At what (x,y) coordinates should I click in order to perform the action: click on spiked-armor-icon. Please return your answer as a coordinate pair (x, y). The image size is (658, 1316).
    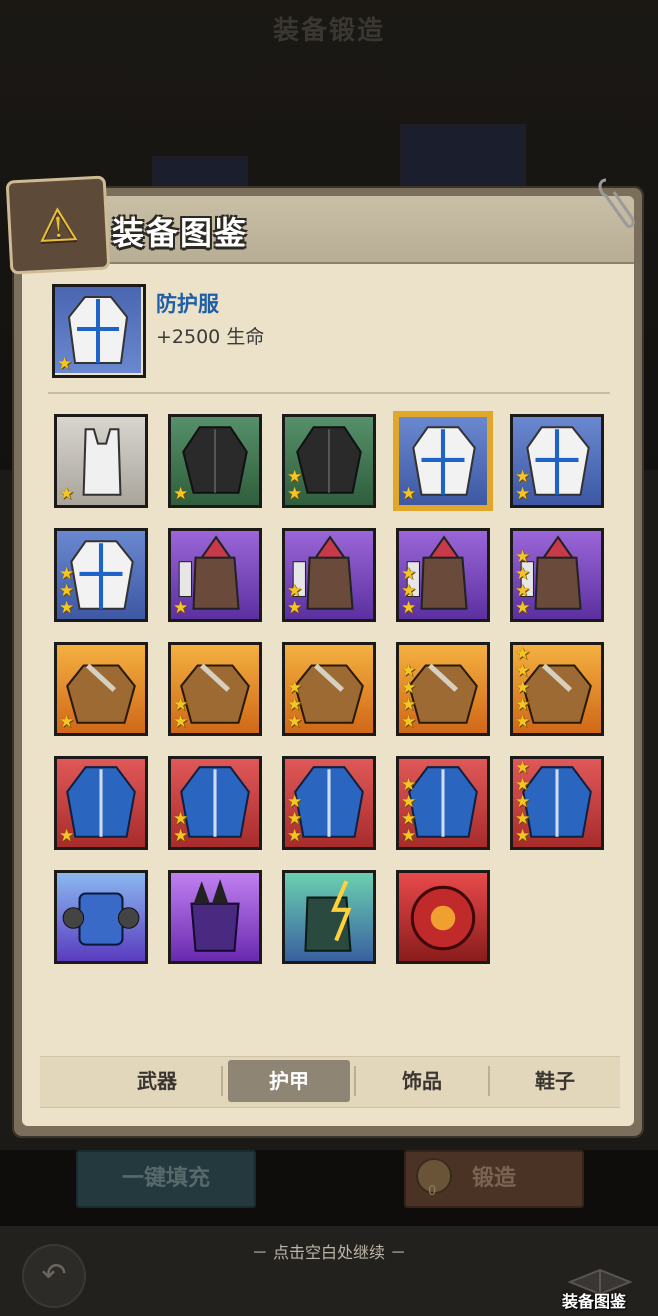
    Looking at the image, I should click on (215, 915).